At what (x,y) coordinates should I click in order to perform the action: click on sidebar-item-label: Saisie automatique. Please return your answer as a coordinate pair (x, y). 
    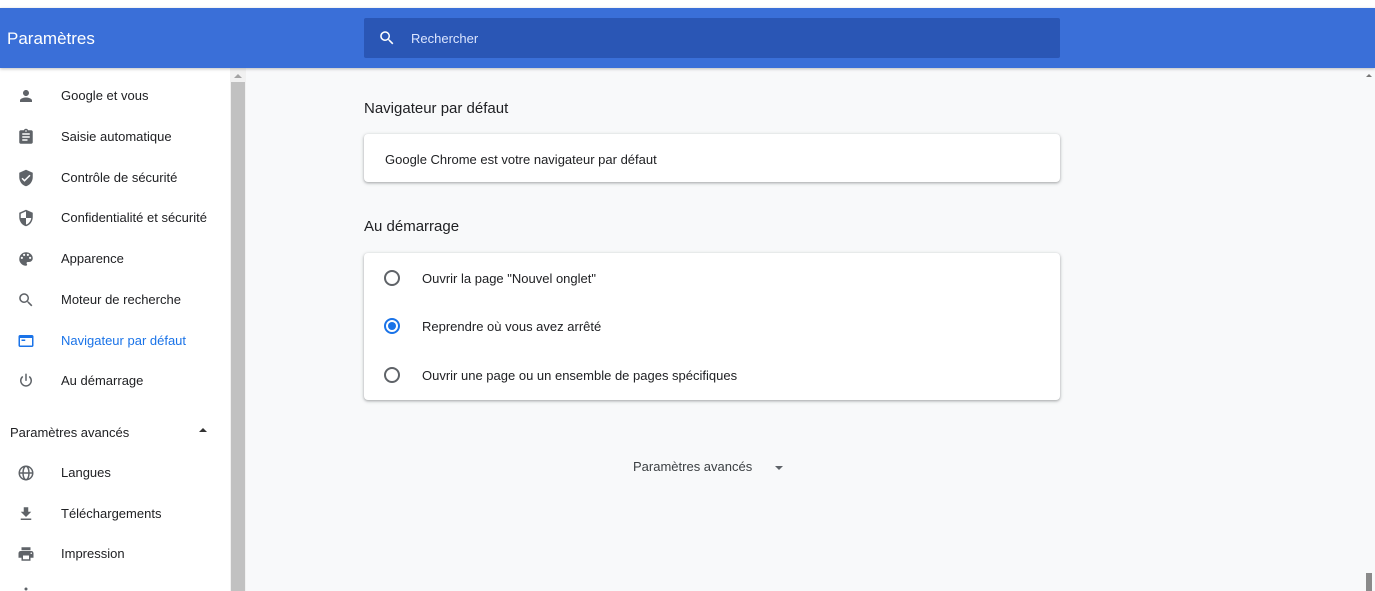
    Looking at the image, I should click on (116, 136).